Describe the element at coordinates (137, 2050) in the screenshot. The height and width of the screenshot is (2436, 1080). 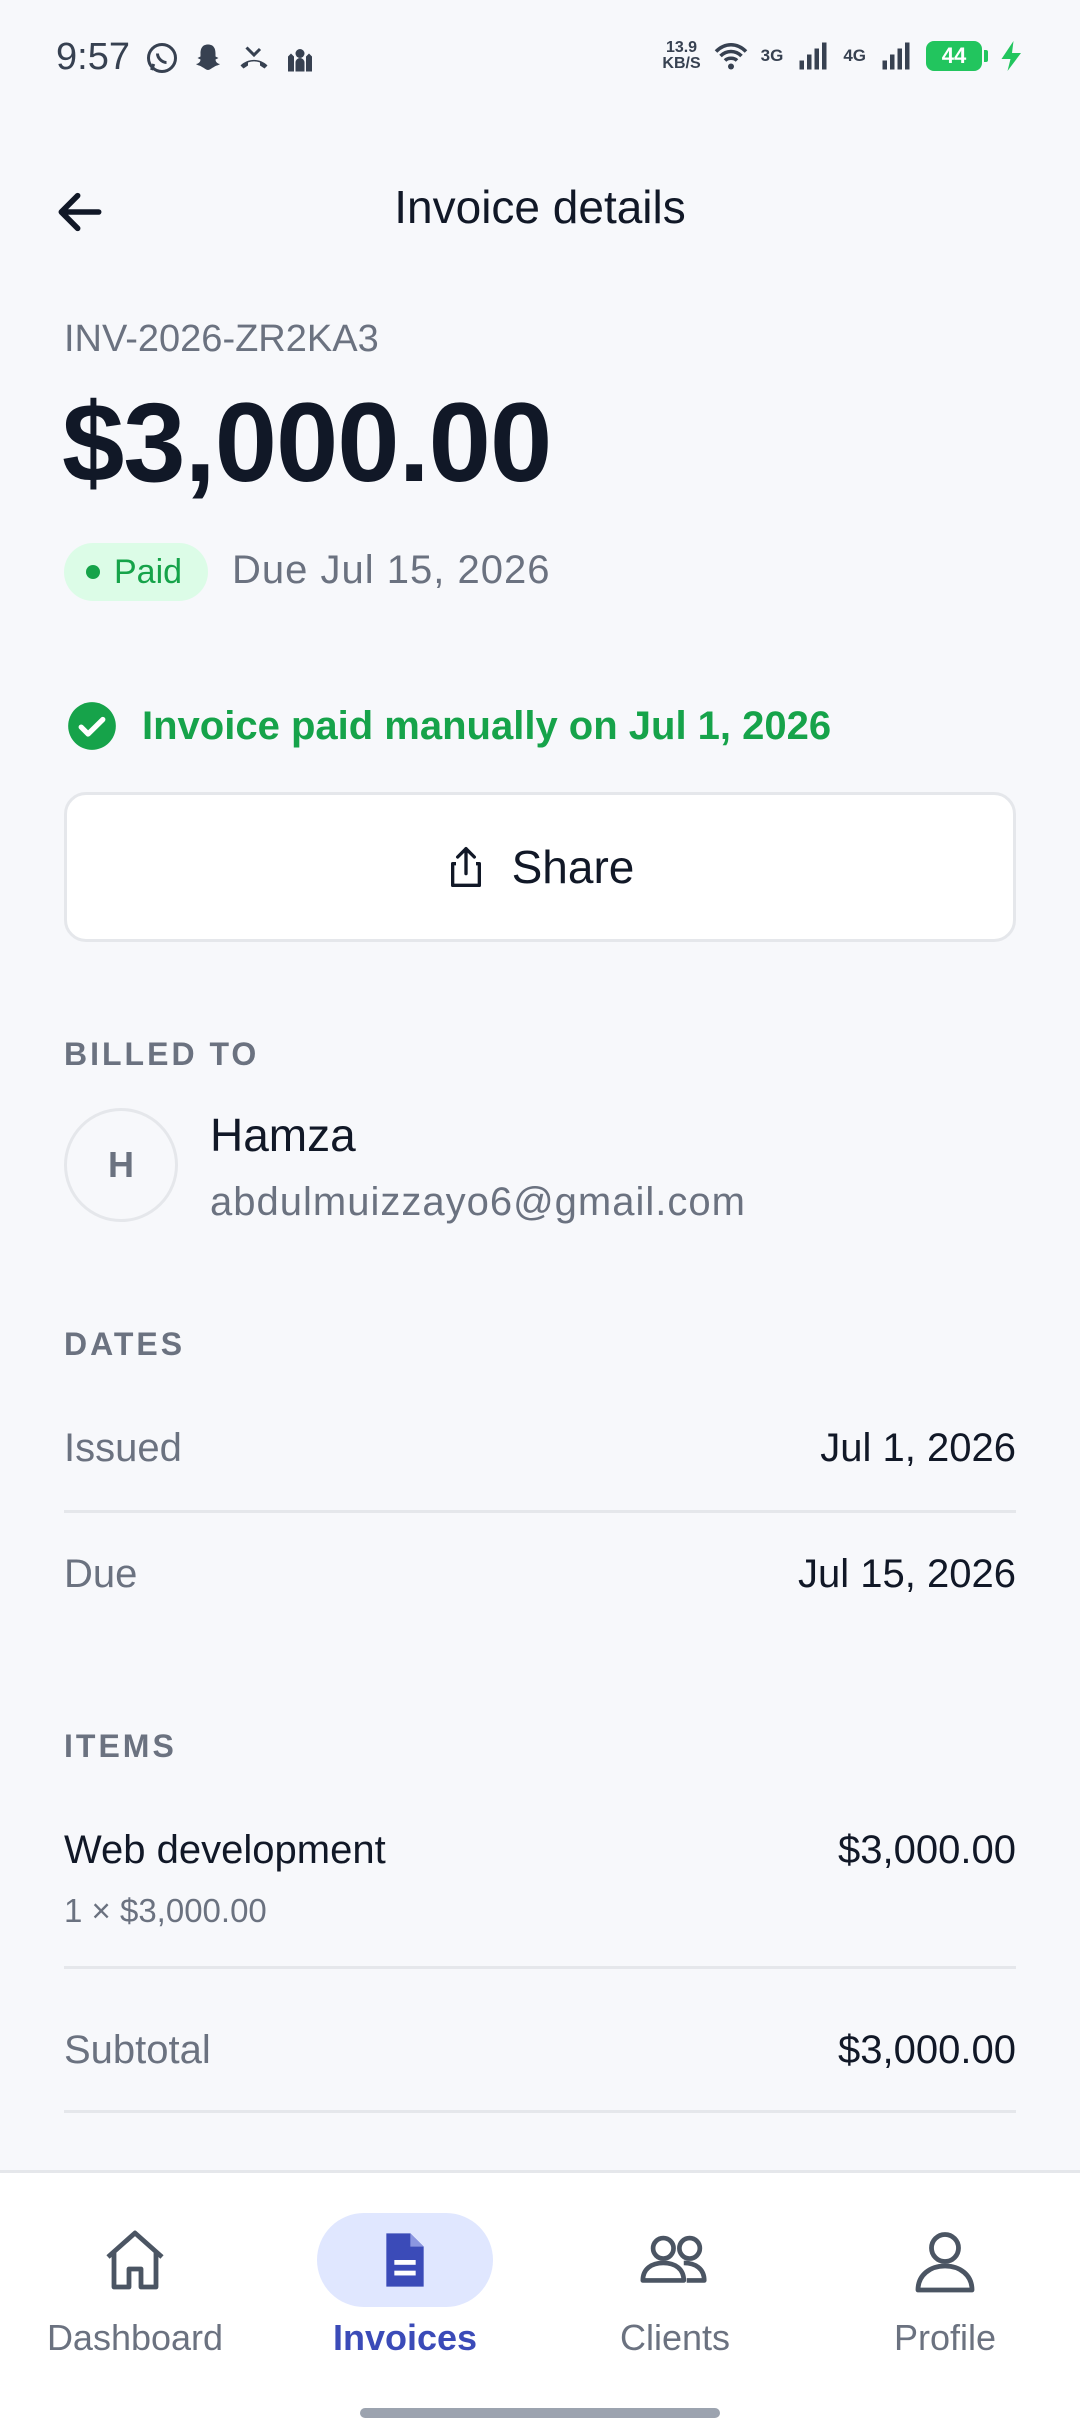
I see `subtotal-label: Subtotal` at that location.